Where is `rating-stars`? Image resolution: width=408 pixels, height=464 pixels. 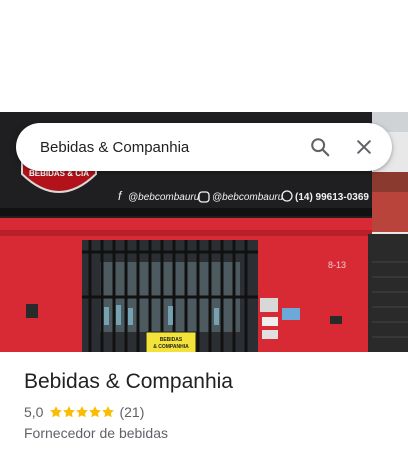
rating-stars is located at coordinates (82, 412).